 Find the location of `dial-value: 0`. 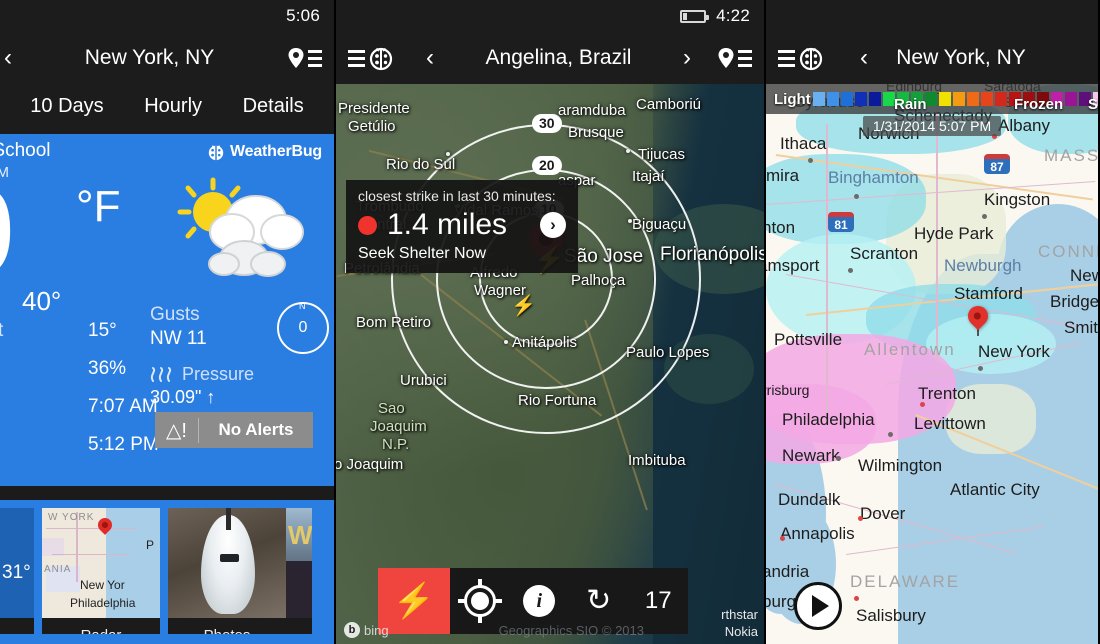

dial-value: 0 is located at coordinates (303, 327).